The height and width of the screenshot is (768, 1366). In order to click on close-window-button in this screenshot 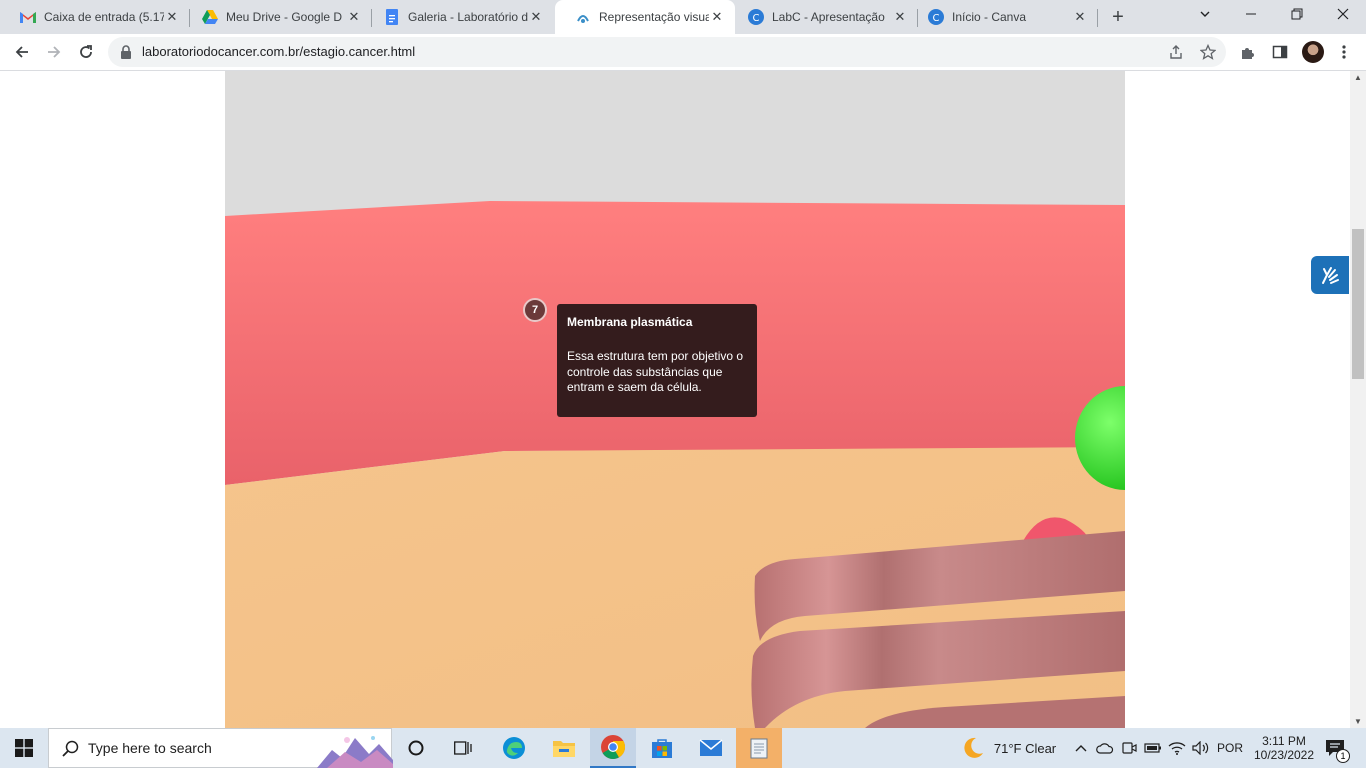, I will do `click(1343, 15)`.